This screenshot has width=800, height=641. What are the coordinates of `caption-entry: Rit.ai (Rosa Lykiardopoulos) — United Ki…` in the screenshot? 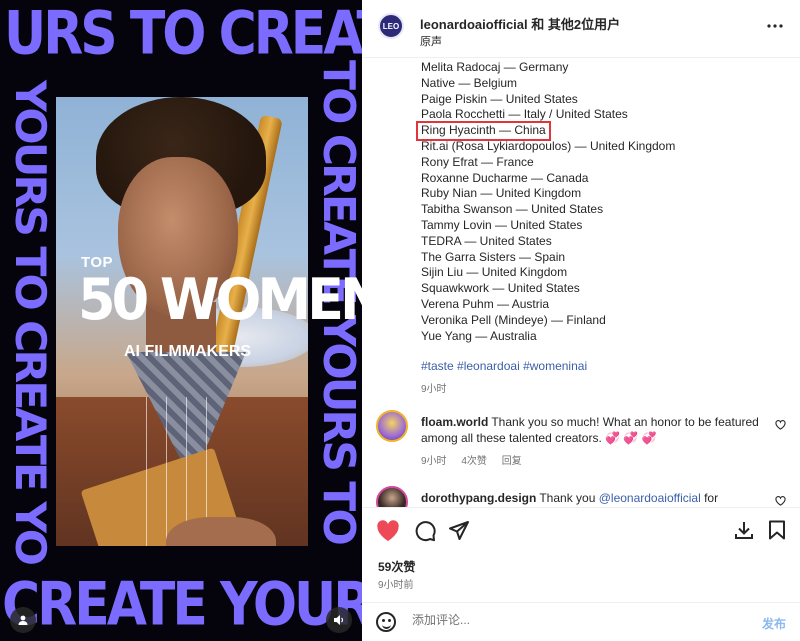 It's located at (548, 145).